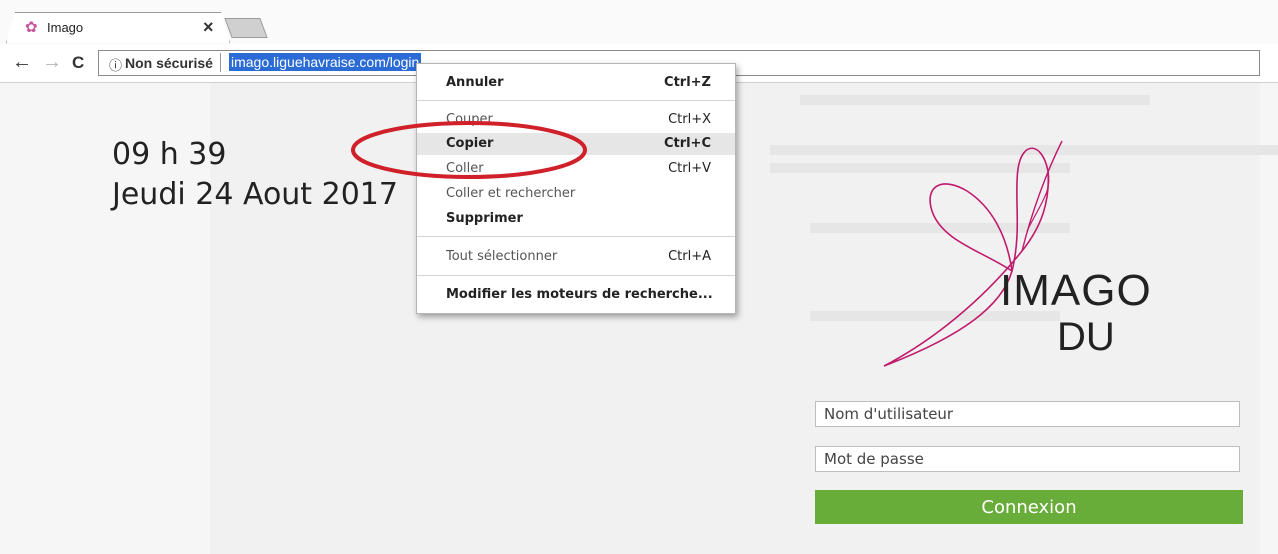 The width and height of the screenshot is (1278, 554). I want to click on close-tab-icon: ×, so click(208, 27).